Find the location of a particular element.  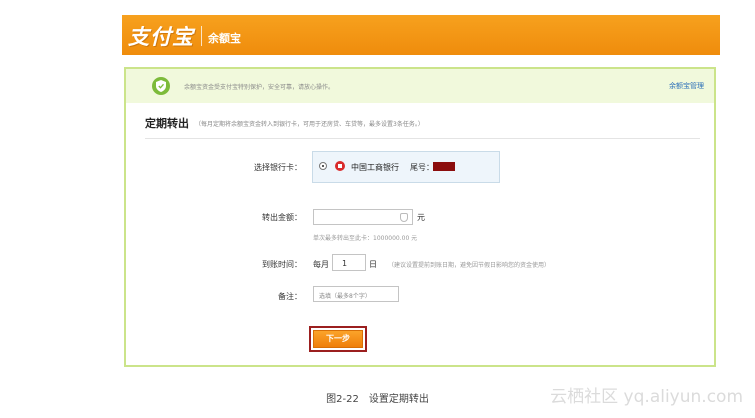

section-description: （每月定期将余额宝资金转入到银行卡，可用于还房贷、车贷等，最多设置3条任务。） is located at coordinates (309, 124).